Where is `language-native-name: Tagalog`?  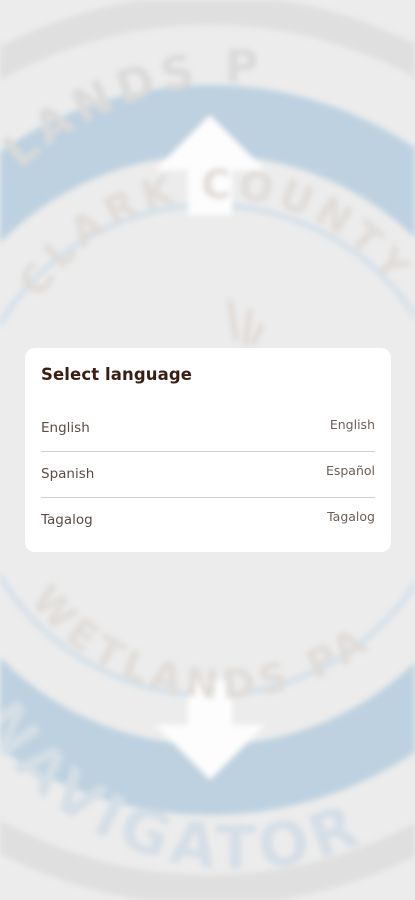
language-native-name: Tagalog is located at coordinates (351, 516).